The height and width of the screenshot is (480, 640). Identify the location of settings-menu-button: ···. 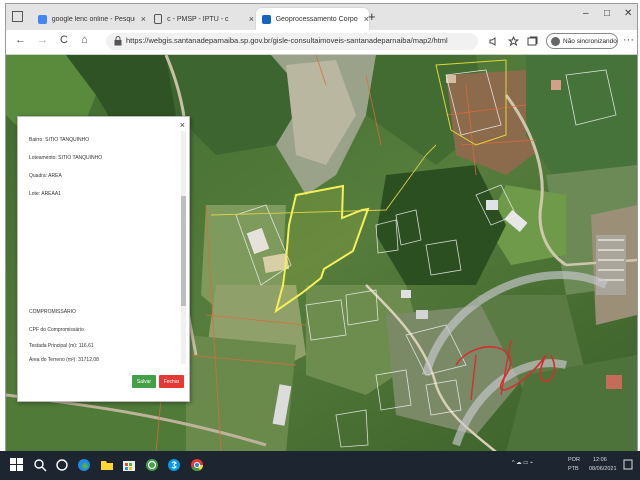
(628, 40).